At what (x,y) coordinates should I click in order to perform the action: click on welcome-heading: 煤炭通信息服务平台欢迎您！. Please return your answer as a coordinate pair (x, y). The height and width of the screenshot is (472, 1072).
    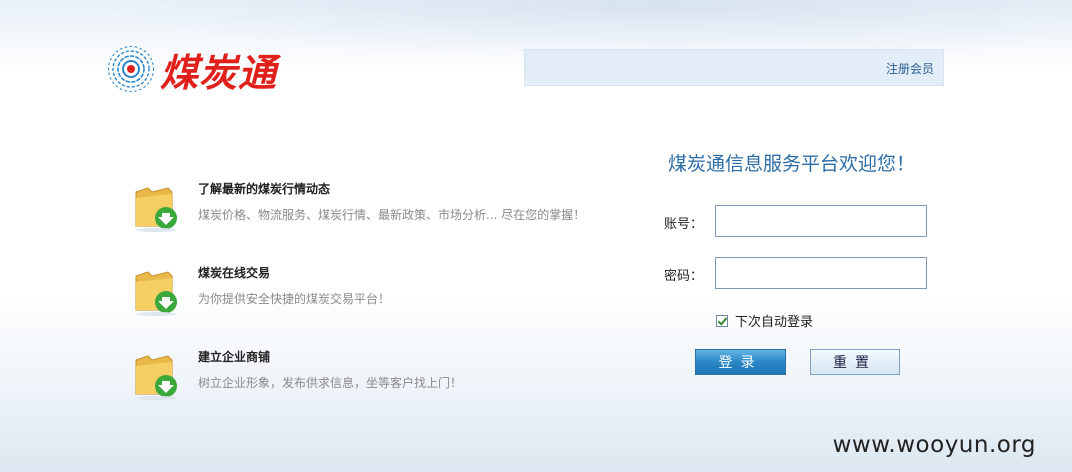
    Looking at the image, I should click on (792, 164).